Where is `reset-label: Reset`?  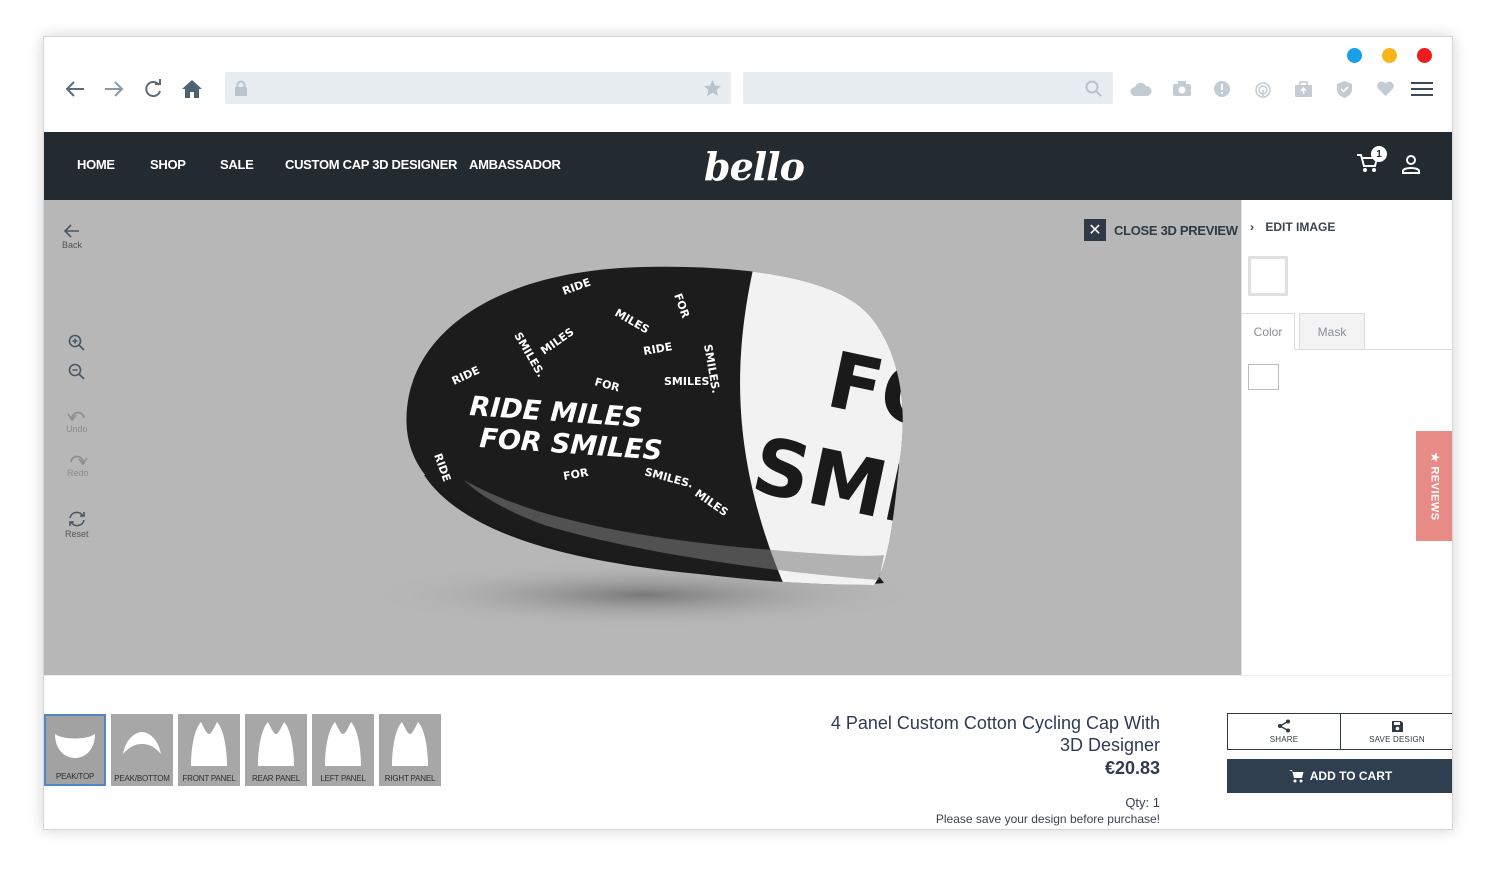 reset-label: Reset is located at coordinates (77, 534).